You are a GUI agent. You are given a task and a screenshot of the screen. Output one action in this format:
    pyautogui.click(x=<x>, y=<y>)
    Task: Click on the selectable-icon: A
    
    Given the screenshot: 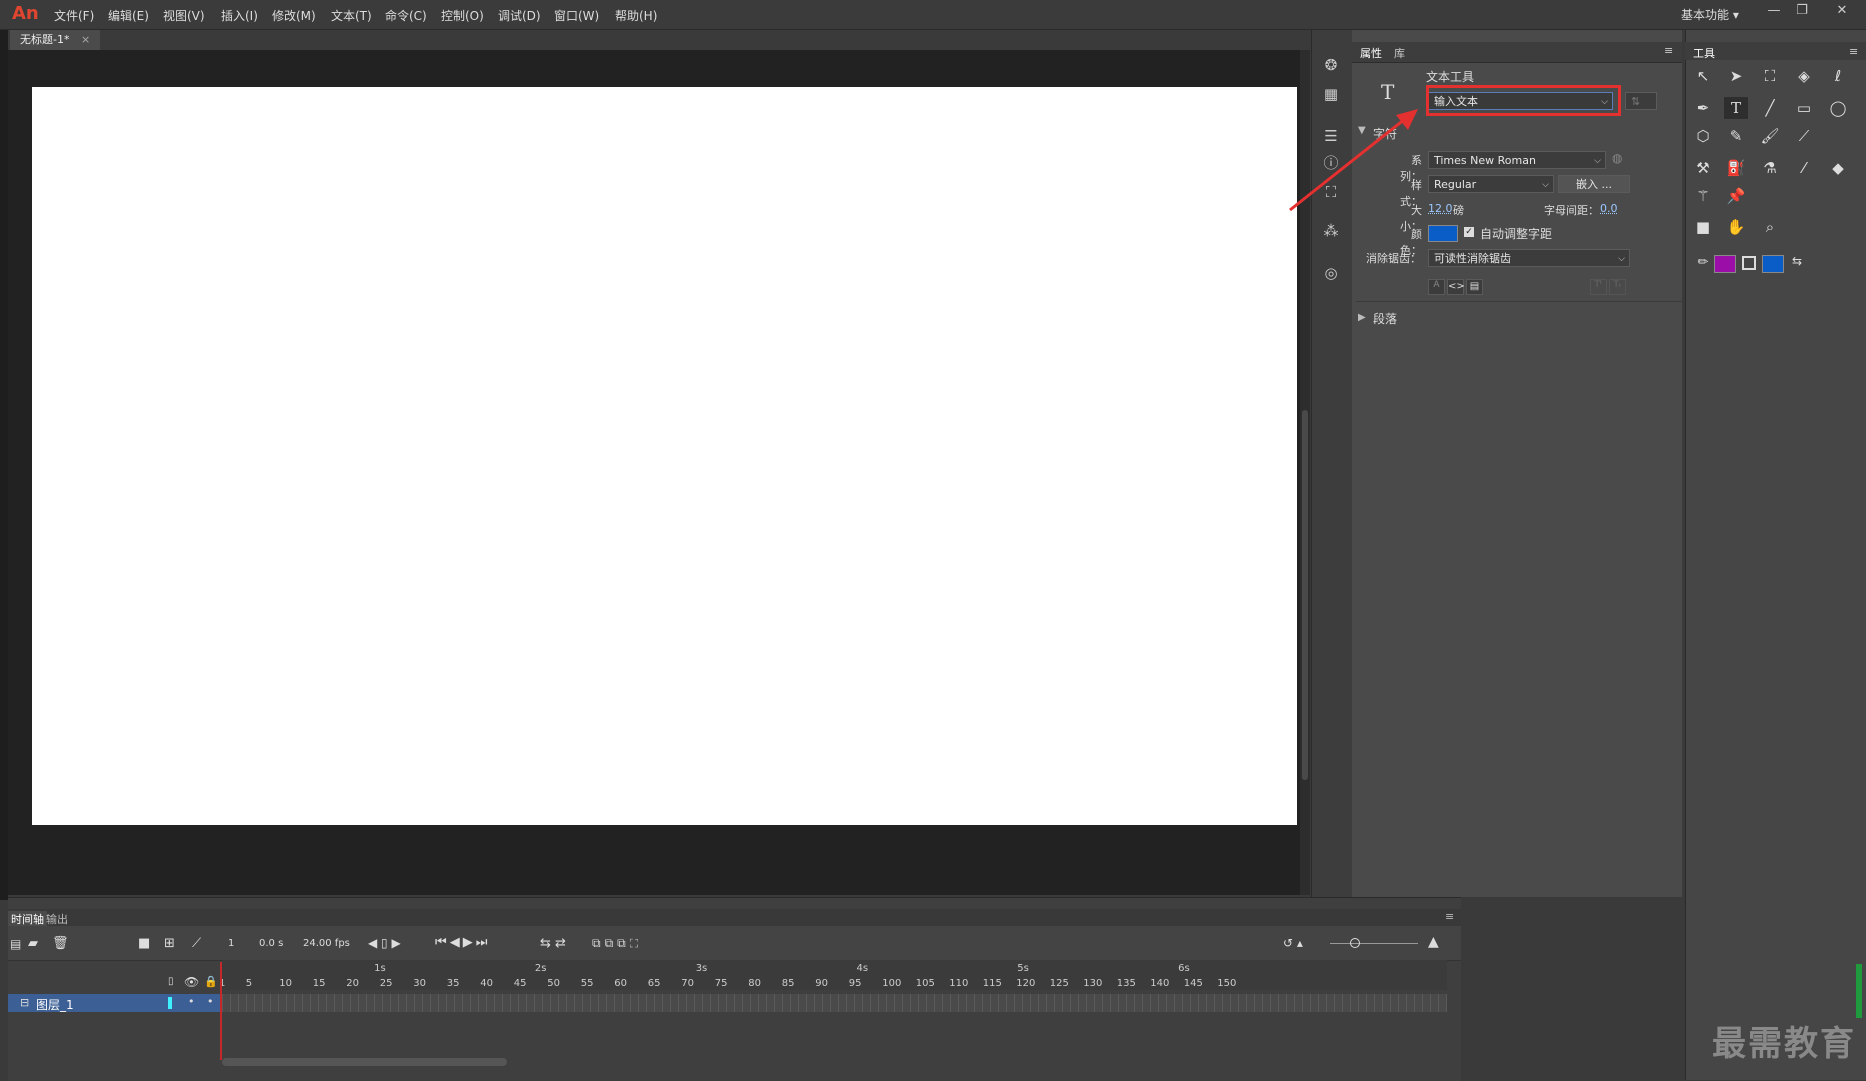 What is the action you would take?
    pyautogui.click(x=1436, y=287)
    